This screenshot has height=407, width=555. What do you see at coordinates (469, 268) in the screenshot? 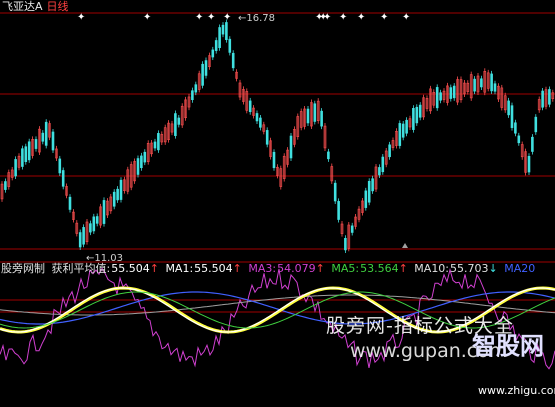
I see `ma10-value: 55.703` at bounding box center [469, 268].